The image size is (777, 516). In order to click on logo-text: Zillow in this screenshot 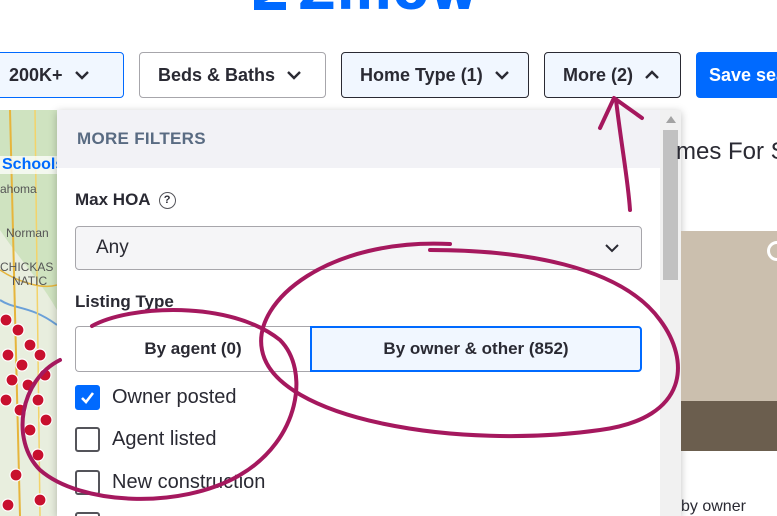, I will do `click(388, 9)`.